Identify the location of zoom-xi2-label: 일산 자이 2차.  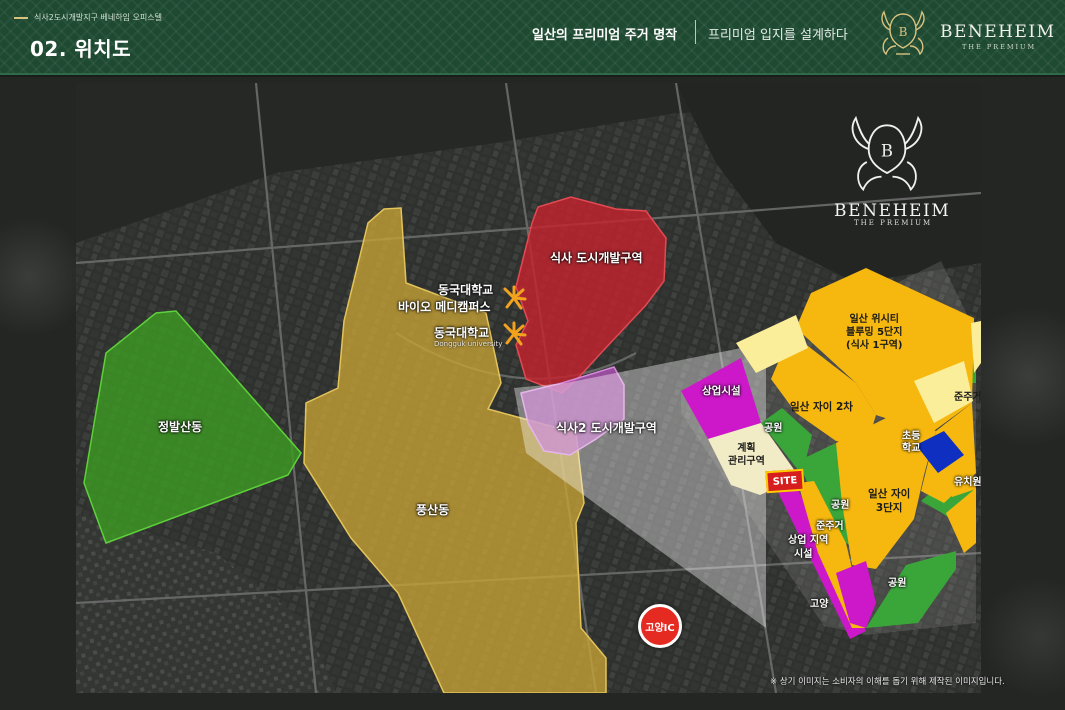
(821, 407).